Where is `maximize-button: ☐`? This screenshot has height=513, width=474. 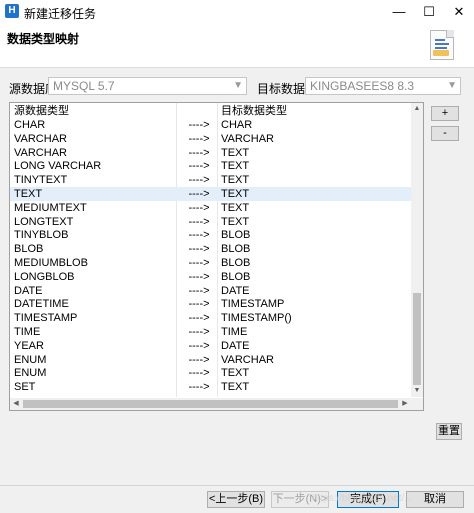
maximize-button: ☐ is located at coordinates (429, 12).